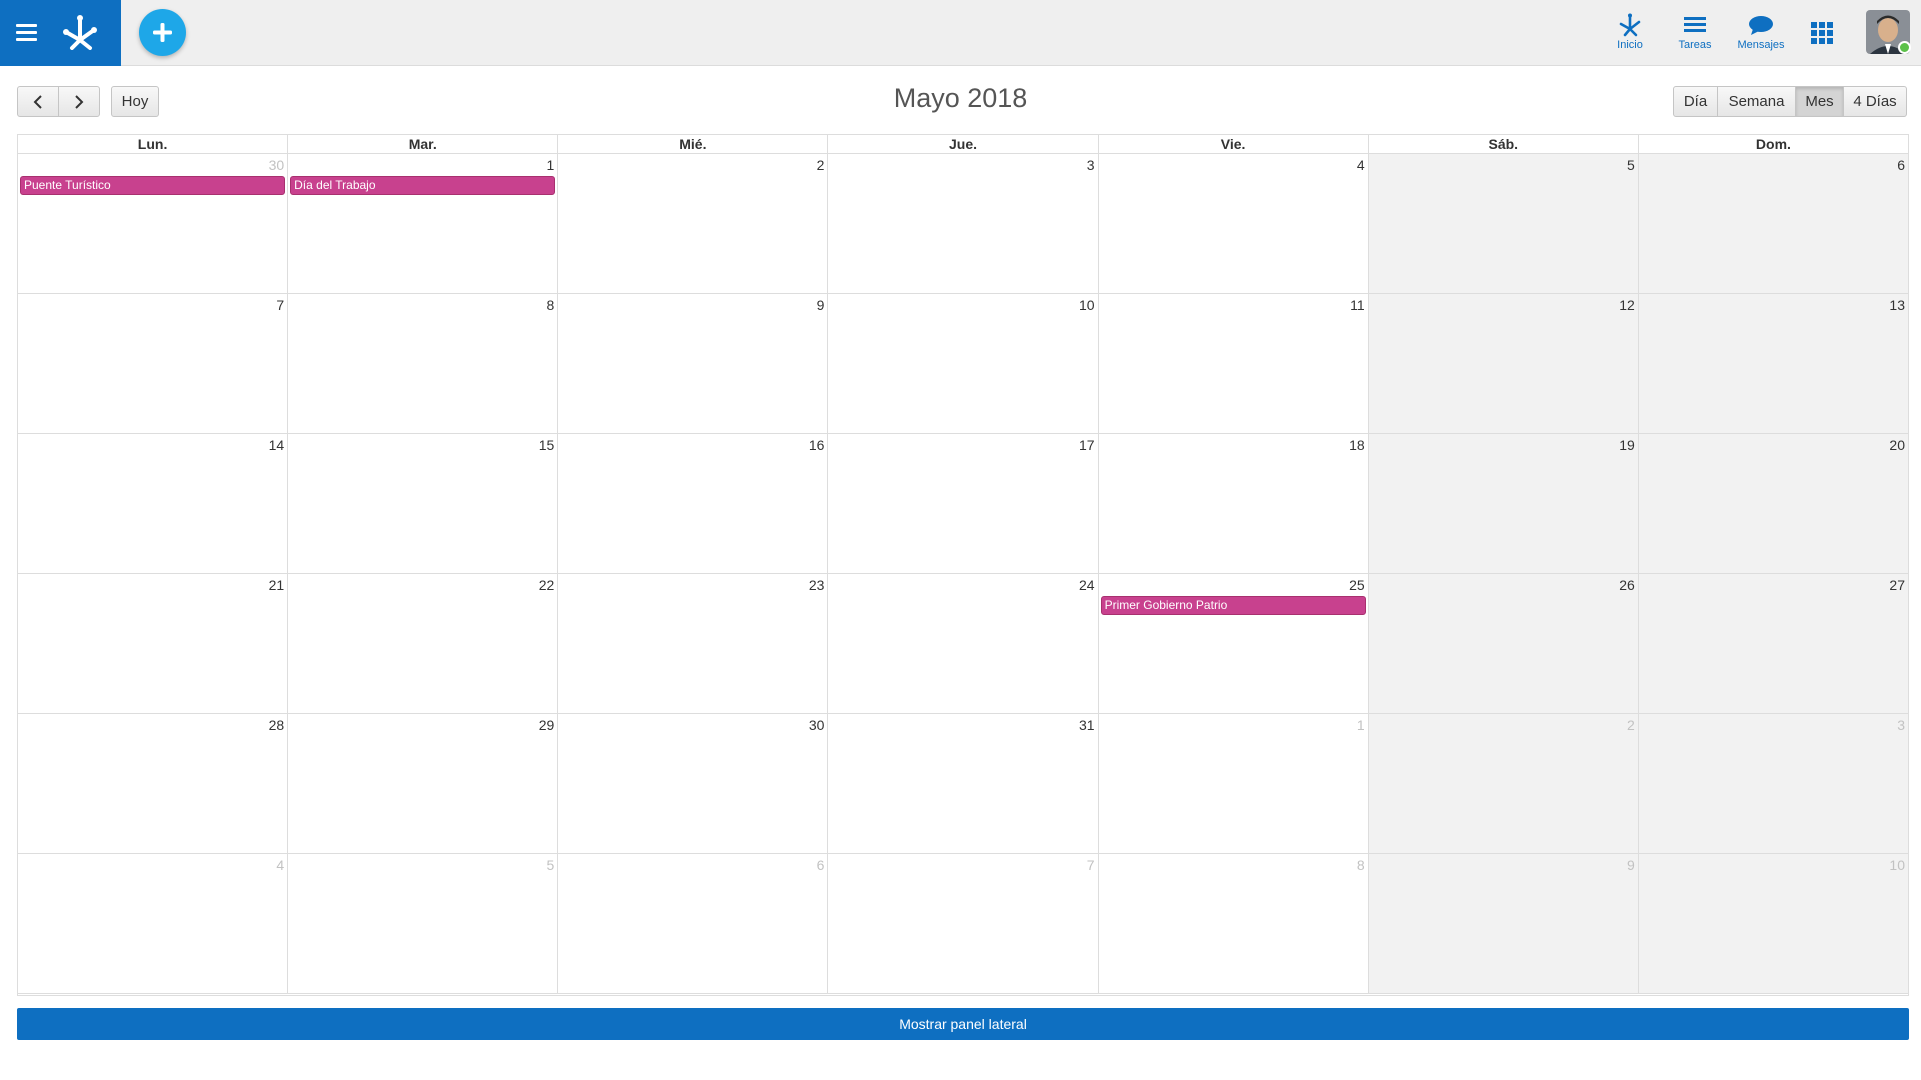 This screenshot has width=1921, height=1080. Describe the element at coordinates (1695, 24) in the screenshot. I see `tasks-icon` at that location.